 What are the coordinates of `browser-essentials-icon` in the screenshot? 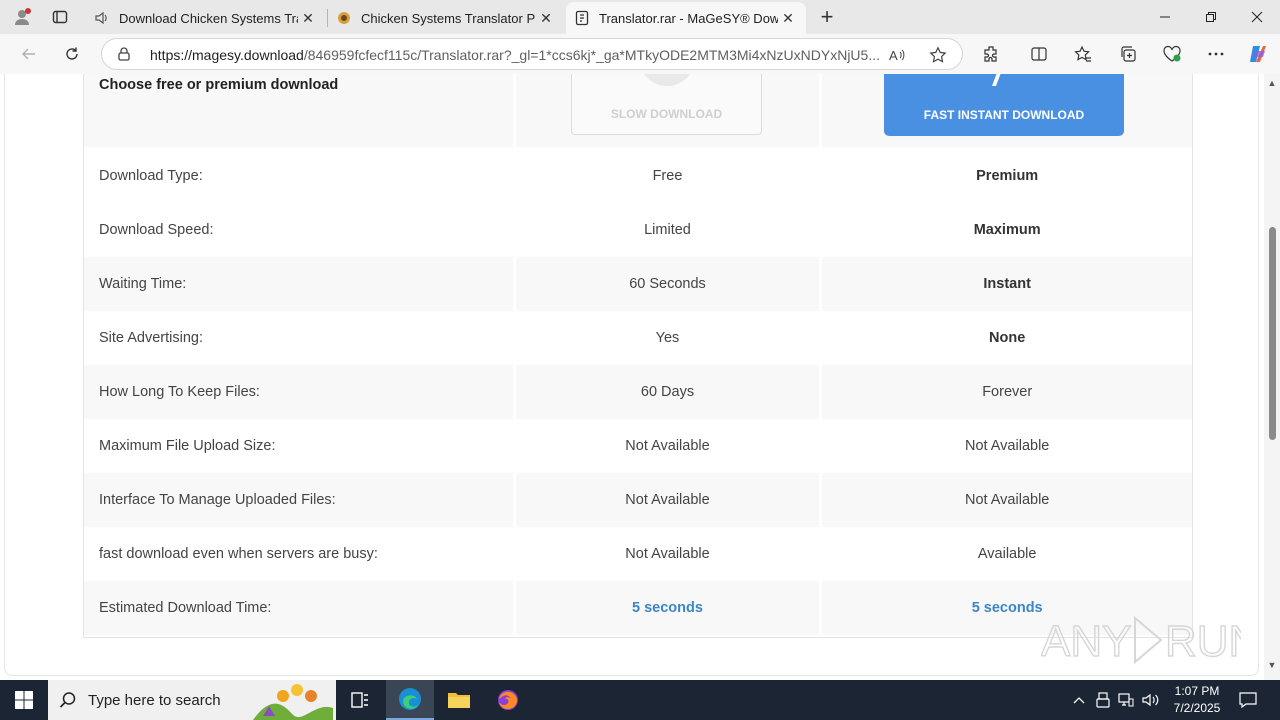 It's located at (1172, 54).